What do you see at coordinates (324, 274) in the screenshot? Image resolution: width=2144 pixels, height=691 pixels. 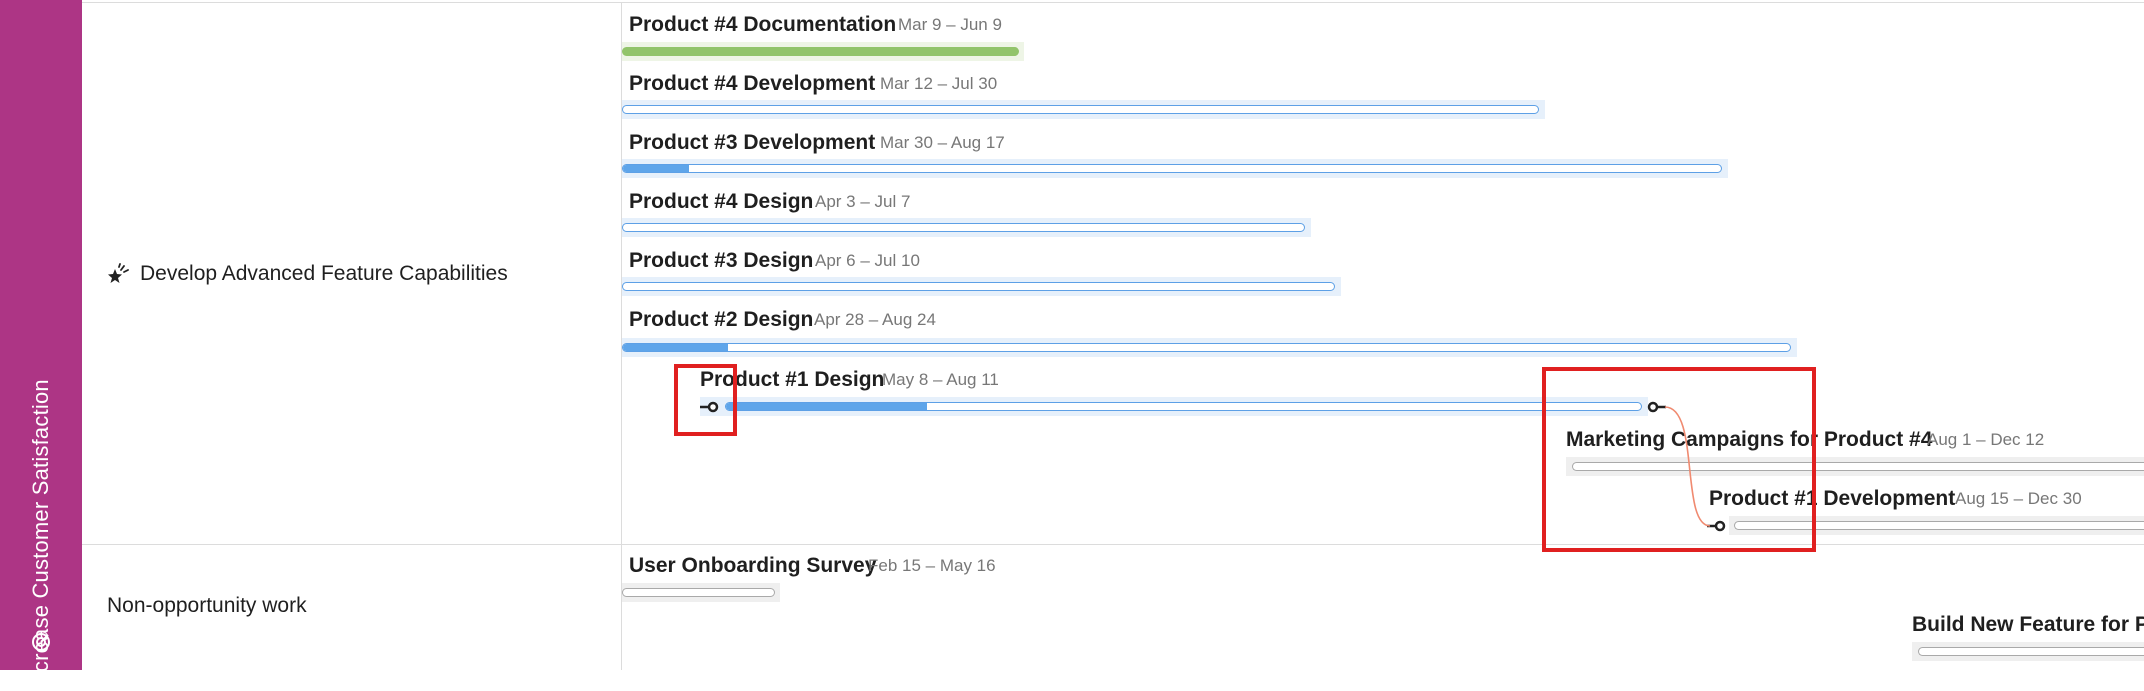 I see `group-label-advanced-features: Develop Advanced Feature Capabilities` at bounding box center [324, 274].